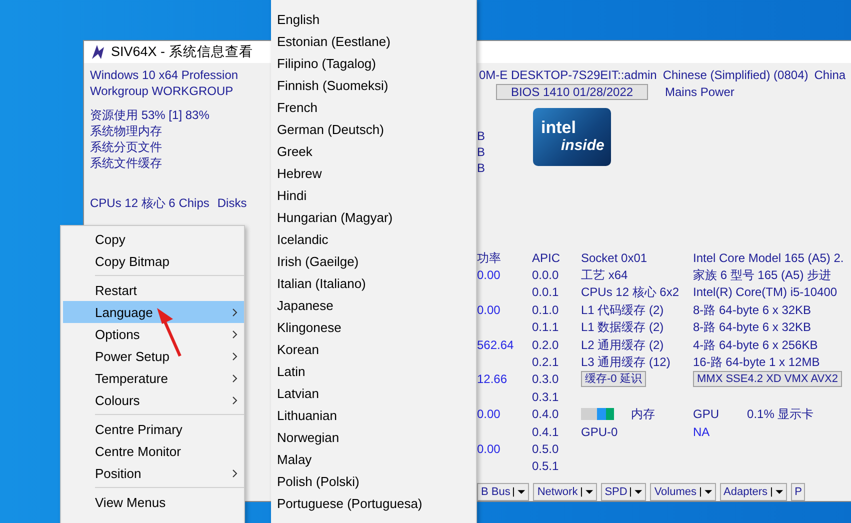 The height and width of the screenshot is (523, 851). Describe the element at coordinates (373, 283) in the screenshot. I see `language-menu-item: Italian (Italiano)` at that location.